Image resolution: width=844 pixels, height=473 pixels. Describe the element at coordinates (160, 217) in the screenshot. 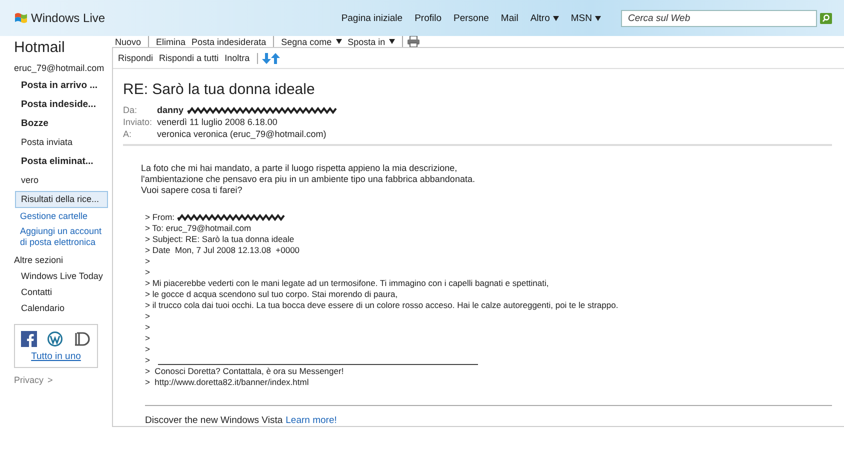

I see `quoted-line: > From:` at that location.